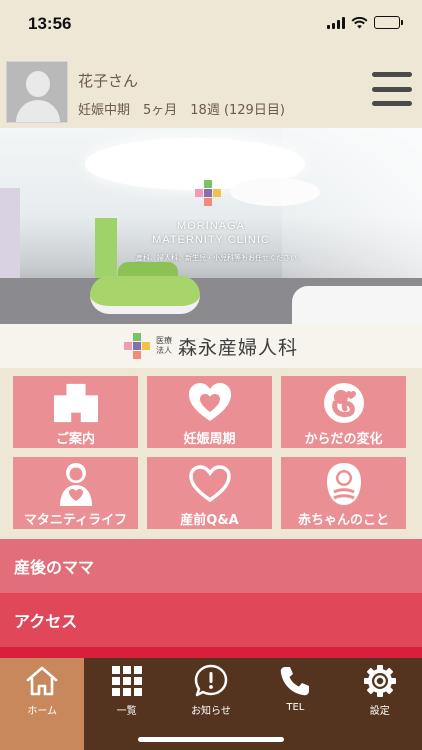  I want to click on tile-guide: ご案内, so click(75, 412).